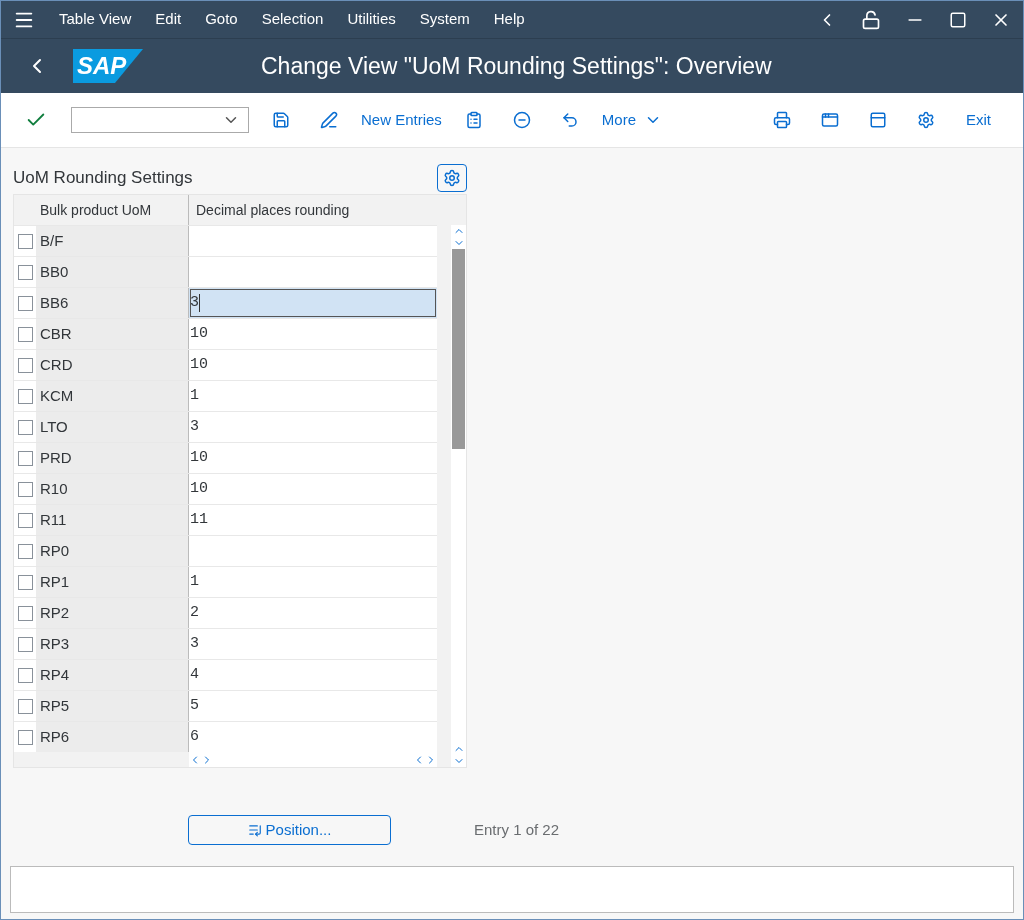  Describe the element at coordinates (112, 520) in the screenshot. I see `table-cell: R11` at that location.